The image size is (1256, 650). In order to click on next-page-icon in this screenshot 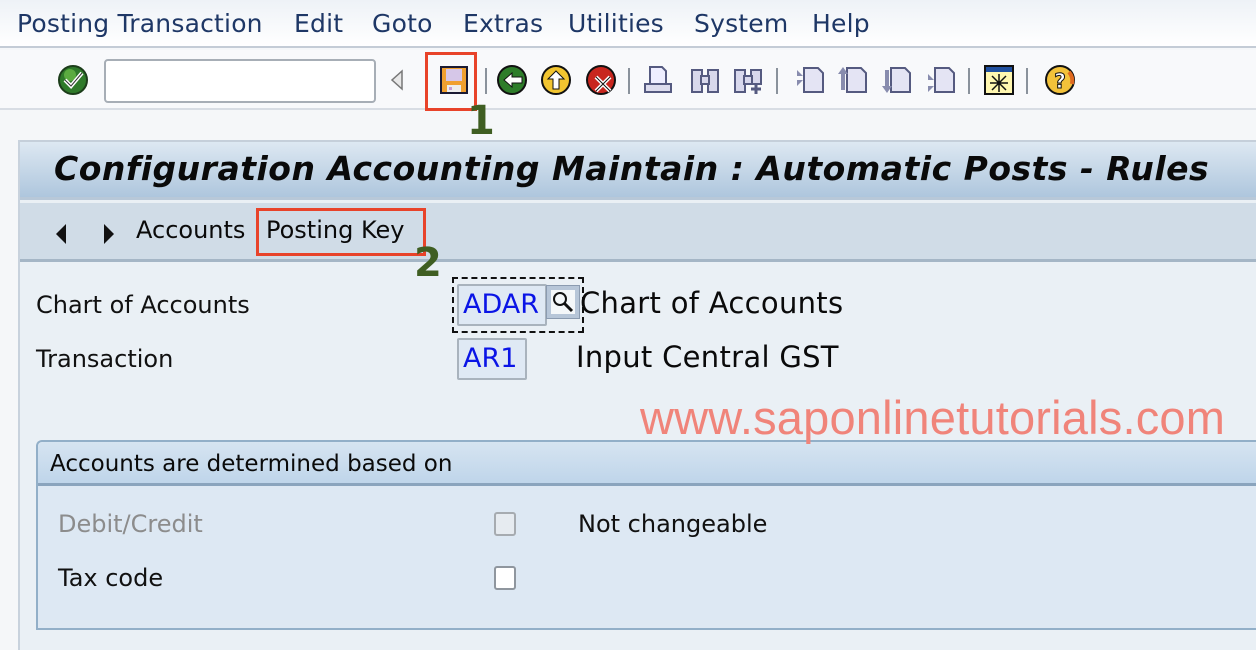, I will do `click(897, 80)`.